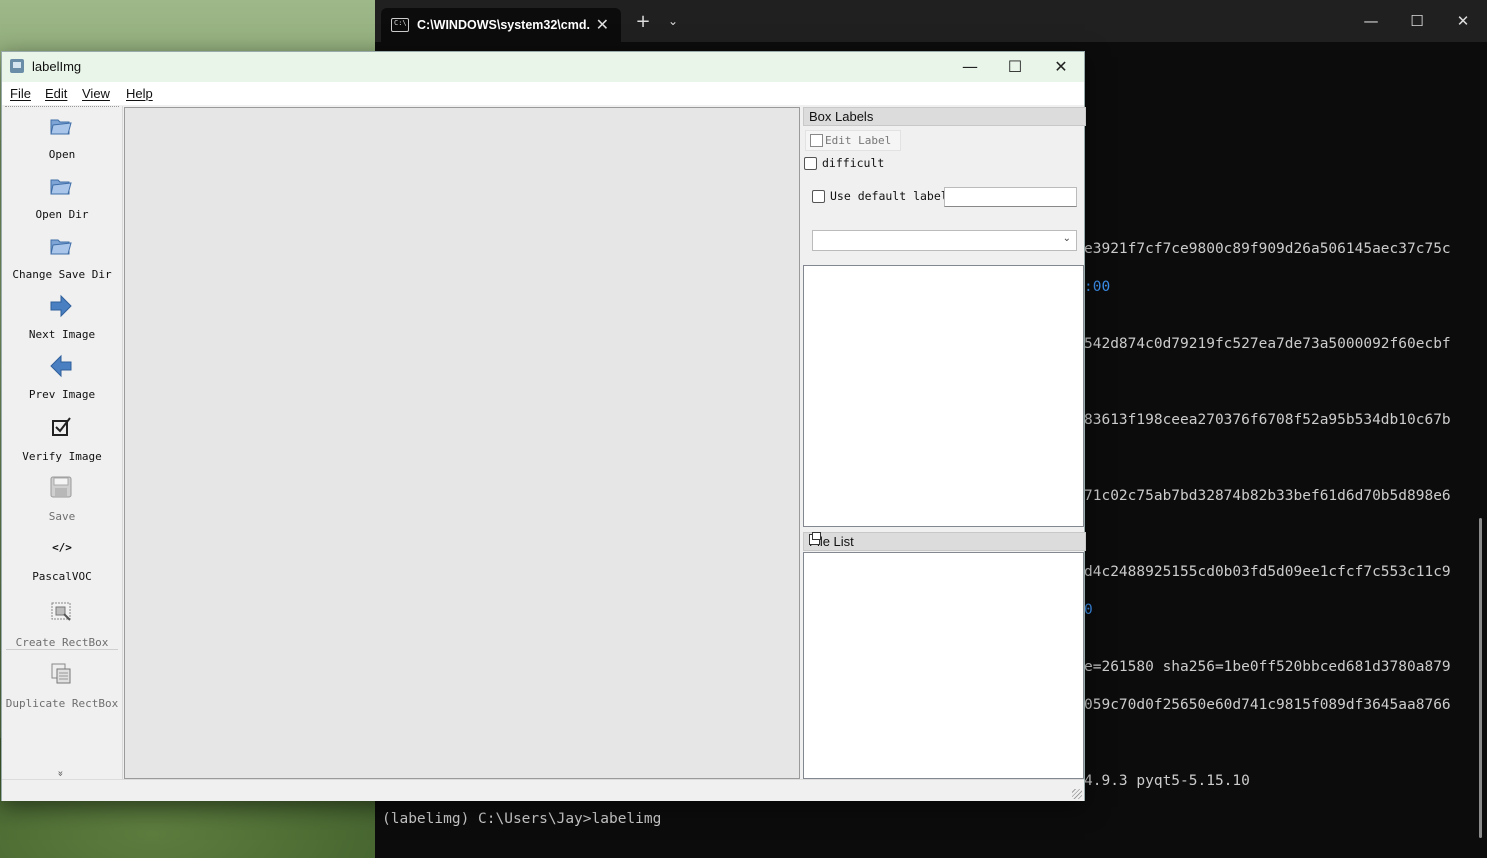  What do you see at coordinates (61, 306) in the screenshot?
I see `arrow-right-icon` at bounding box center [61, 306].